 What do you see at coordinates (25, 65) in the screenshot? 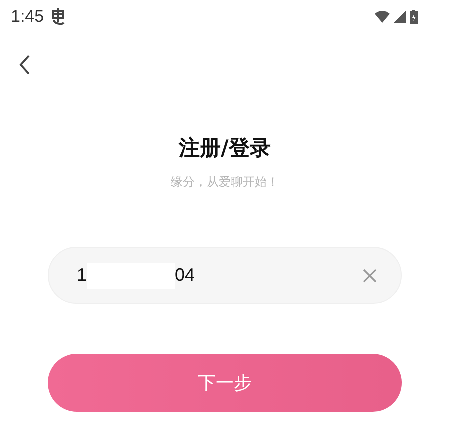
I see `back-icon` at bounding box center [25, 65].